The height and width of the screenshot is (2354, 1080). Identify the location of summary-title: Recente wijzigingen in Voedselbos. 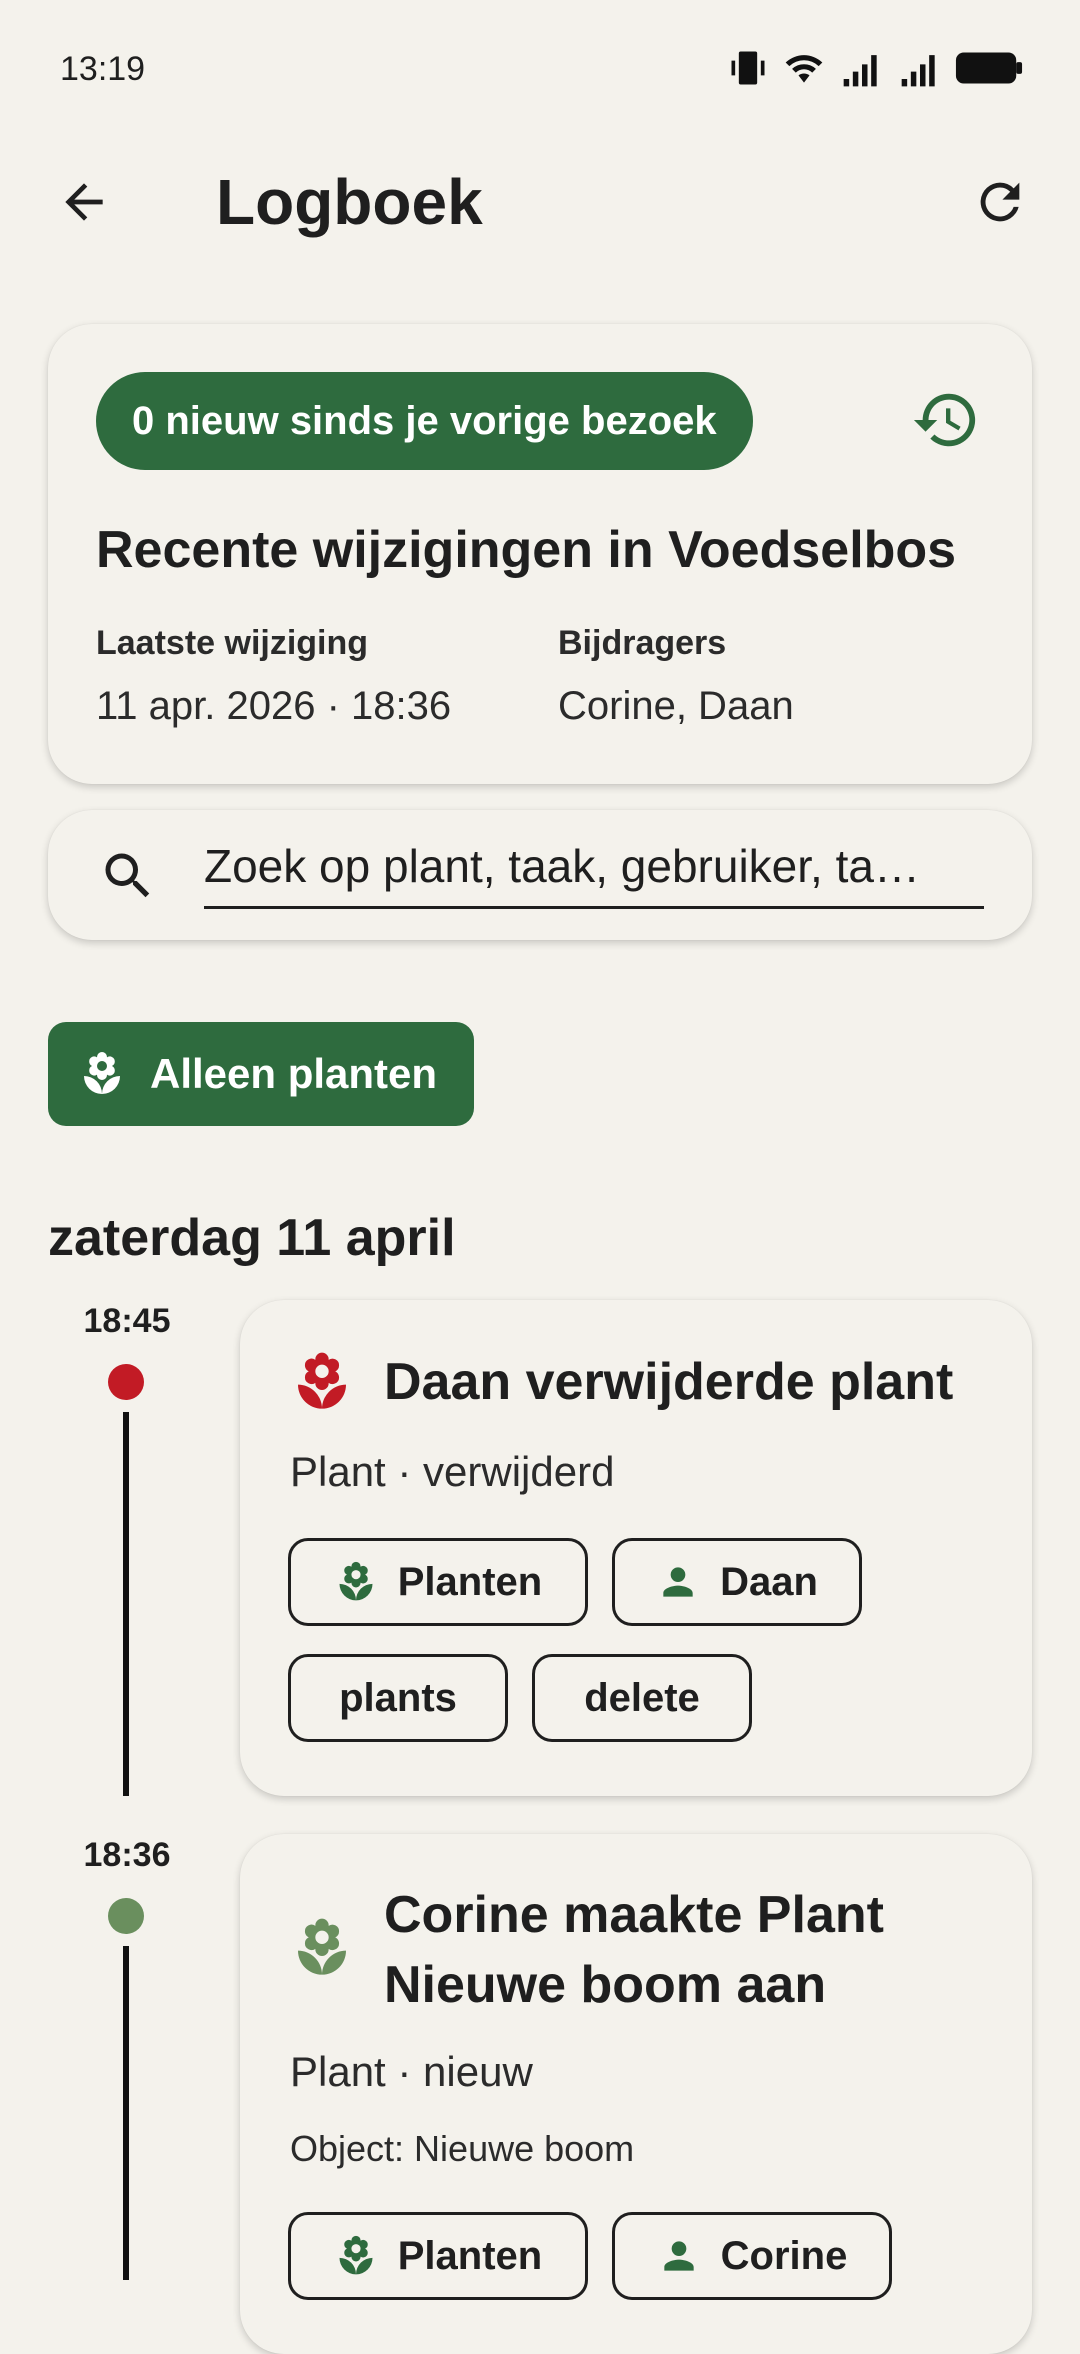
(526, 550).